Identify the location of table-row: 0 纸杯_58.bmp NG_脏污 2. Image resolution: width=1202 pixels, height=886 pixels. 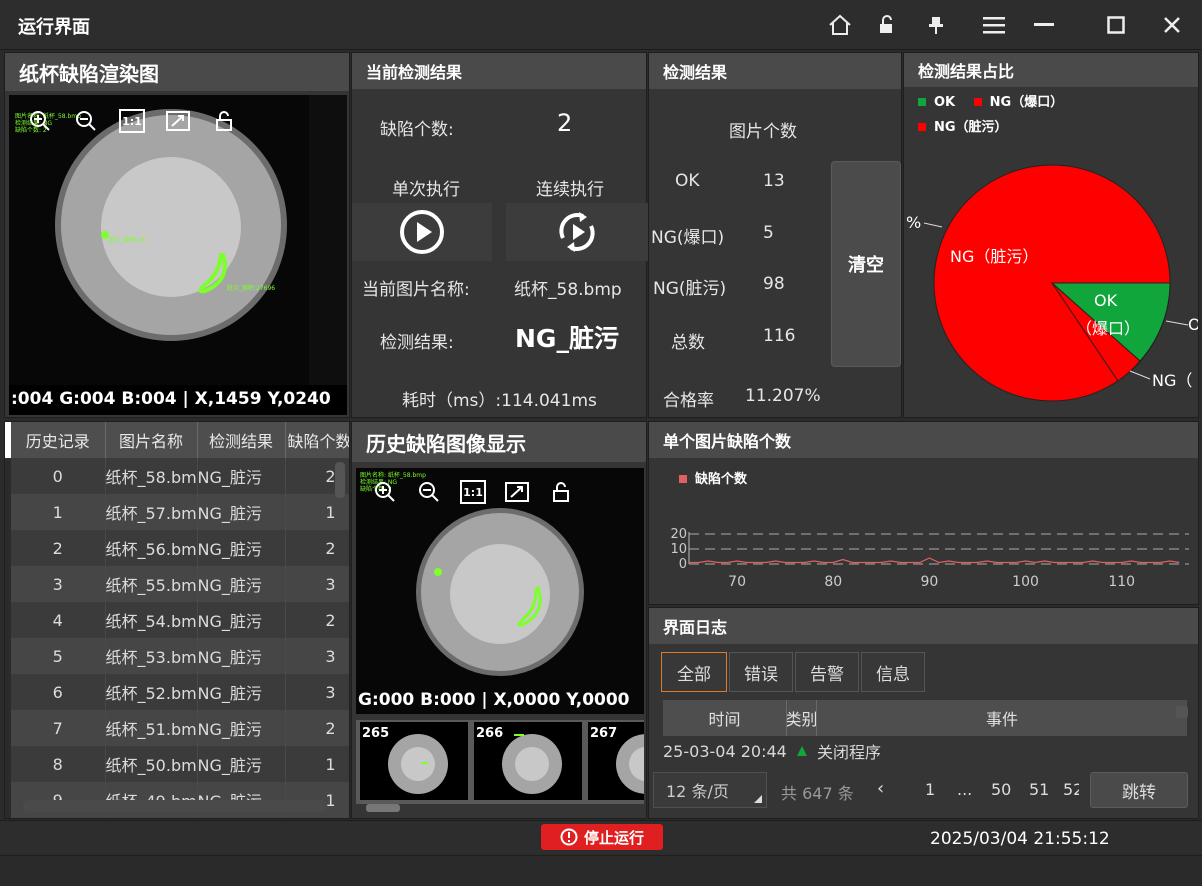
(177, 476).